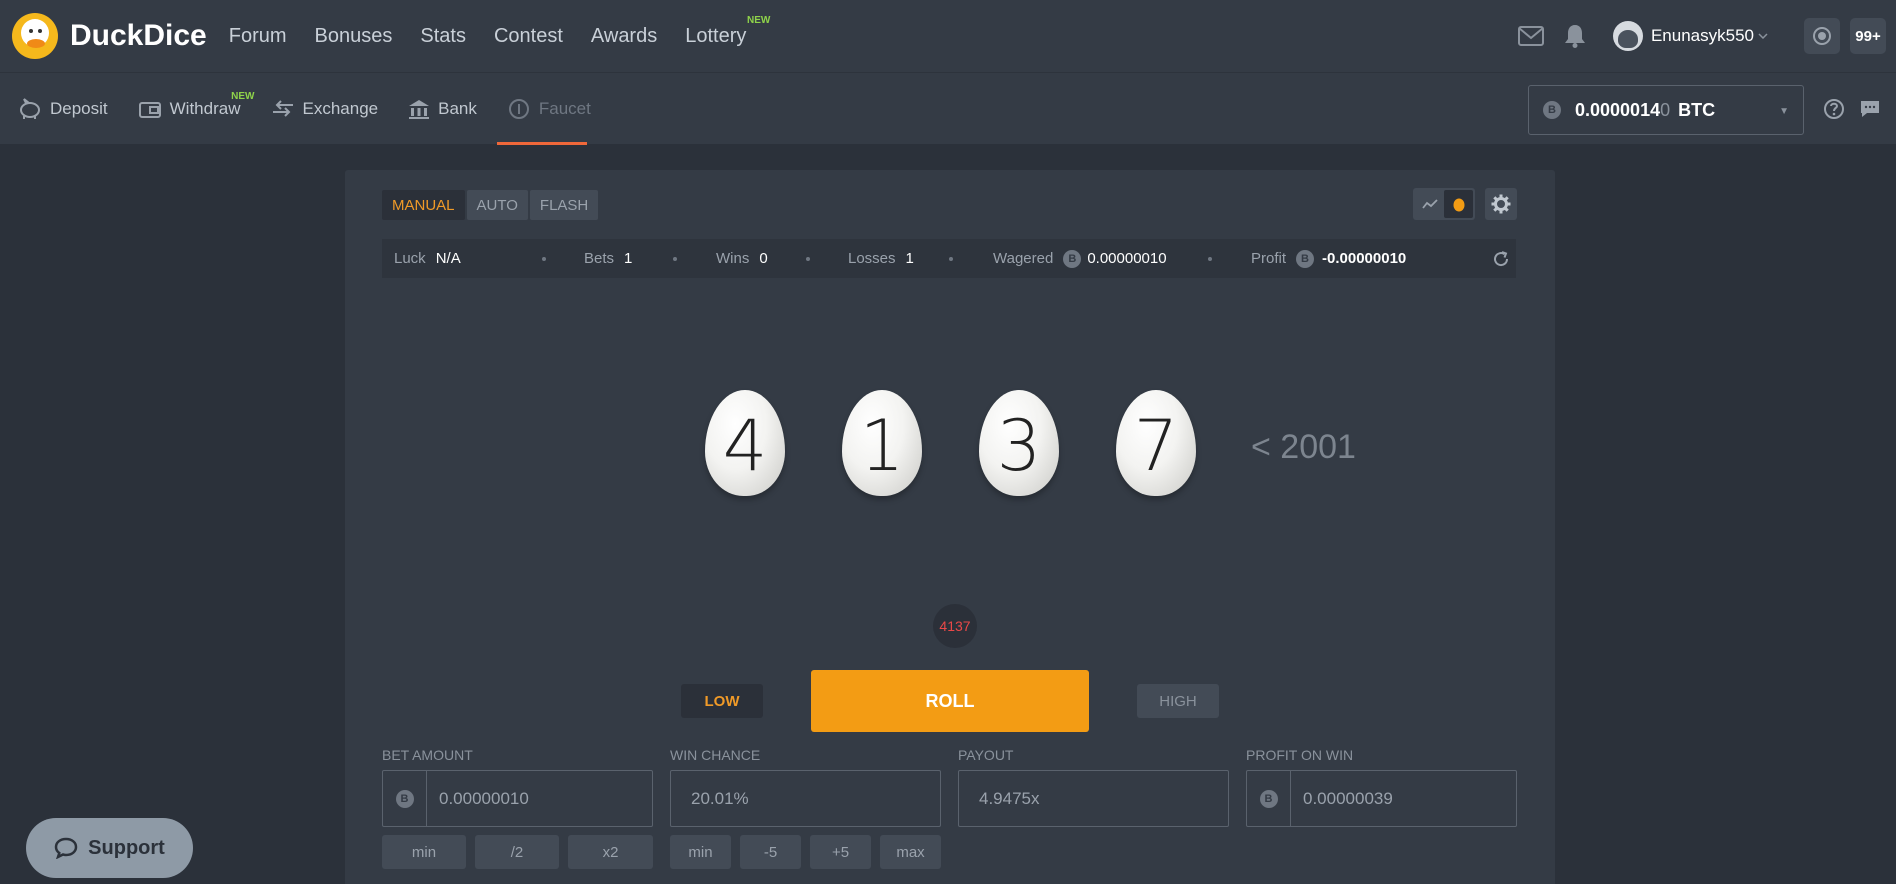  Describe the element at coordinates (745, 443) in the screenshot. I see `egg-digit: 4` at that location.